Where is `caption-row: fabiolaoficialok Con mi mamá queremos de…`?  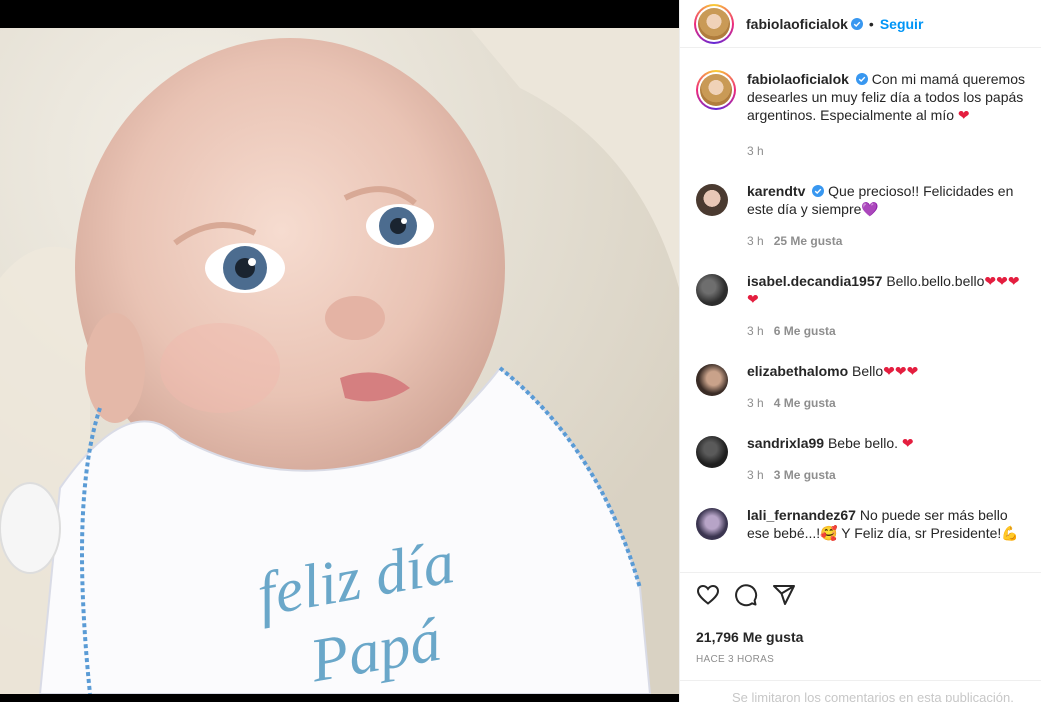 caption-row: fabiolaoficialok Con mi mamá queremos de… is located at coordinates (860, 115).